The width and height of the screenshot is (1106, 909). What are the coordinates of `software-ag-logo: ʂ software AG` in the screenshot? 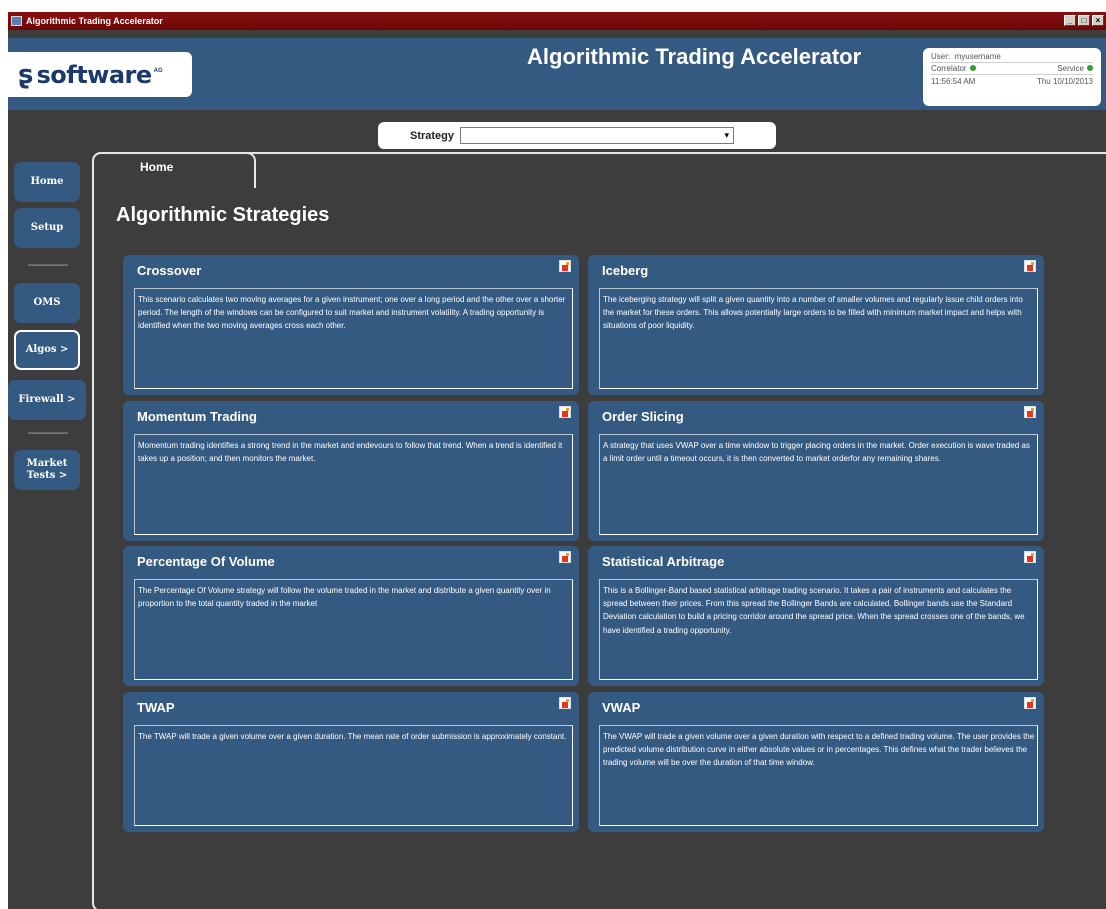 It's located at (100, 74).